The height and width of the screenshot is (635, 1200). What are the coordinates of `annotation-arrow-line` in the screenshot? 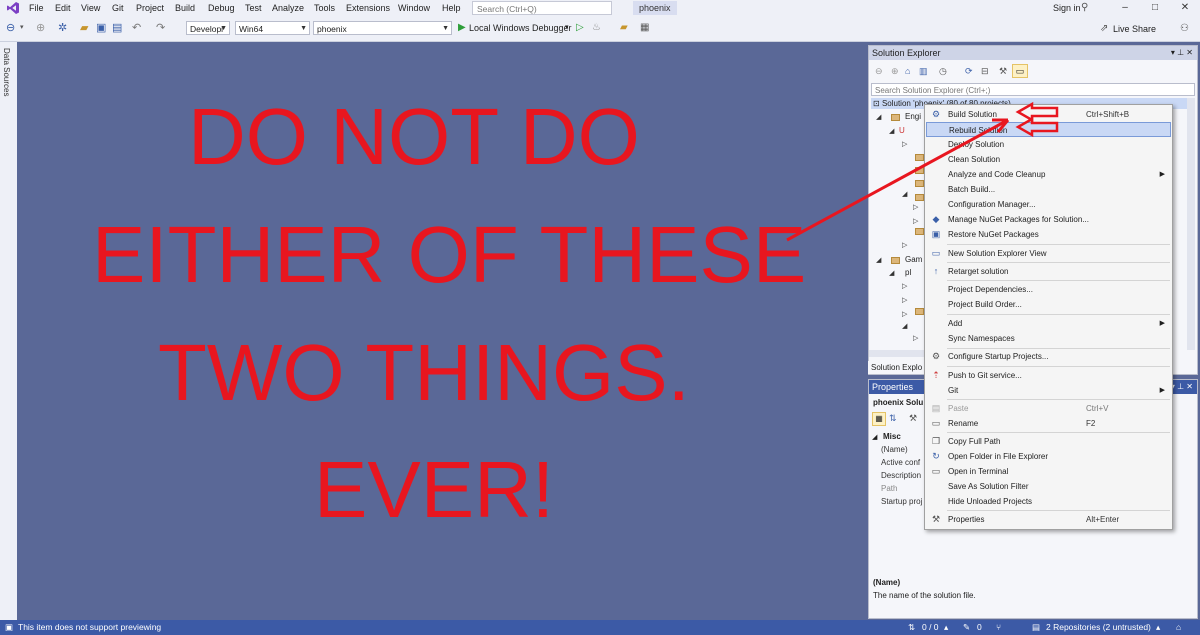 It's located at (897, 180).